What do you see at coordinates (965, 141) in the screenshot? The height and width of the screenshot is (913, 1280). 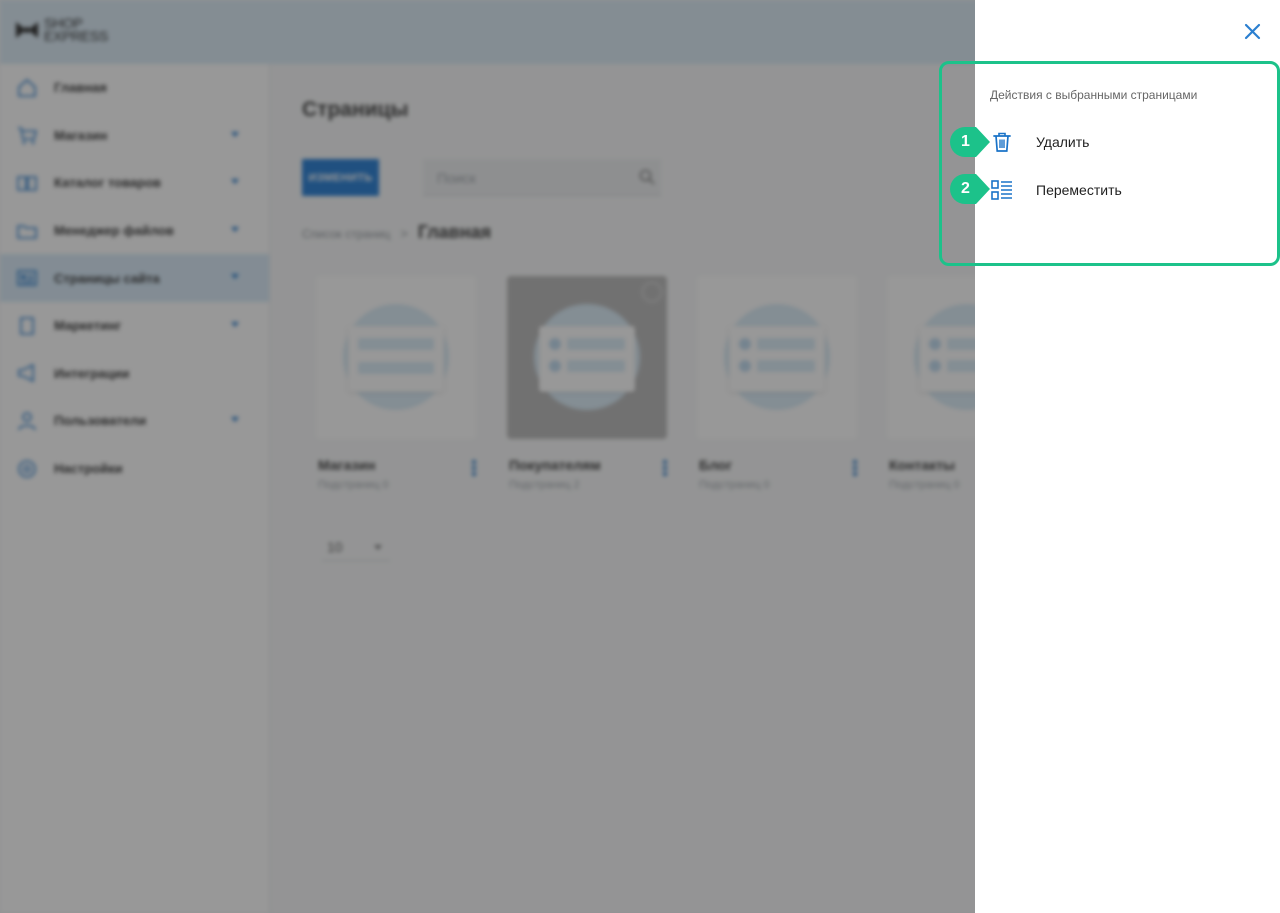 I see `step-number-1: 1` at bounding box center [965, 141].